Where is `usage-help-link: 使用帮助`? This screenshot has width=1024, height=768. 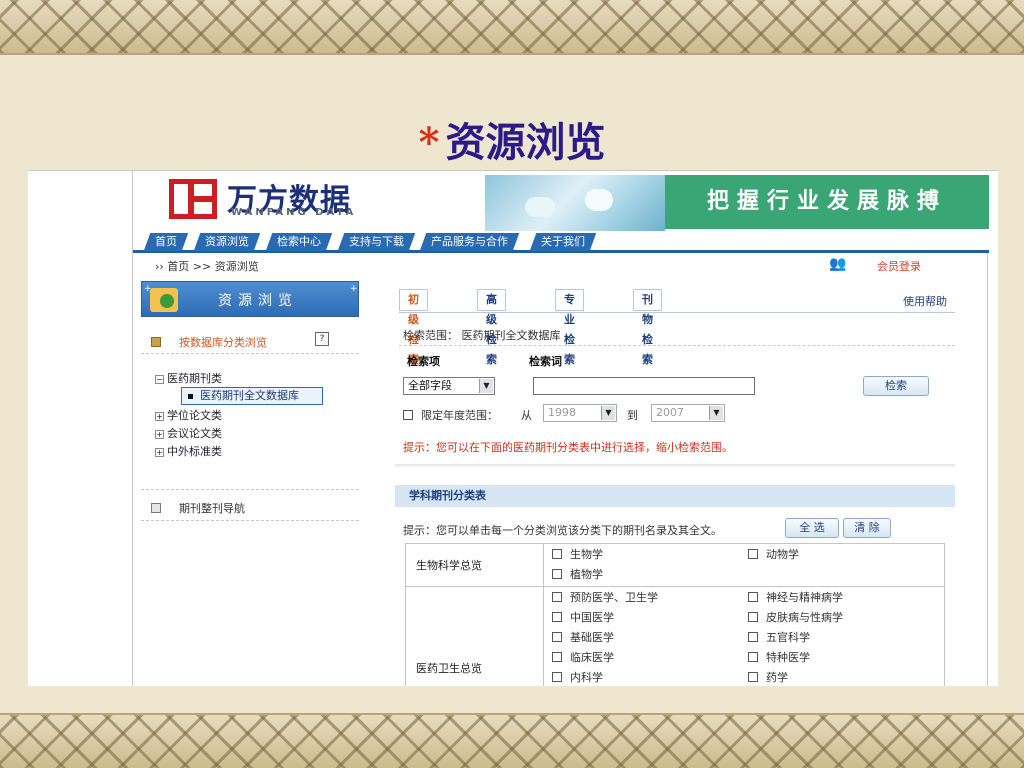
usage-help-link: 使用帮助 is located at coordinates (925, 301).